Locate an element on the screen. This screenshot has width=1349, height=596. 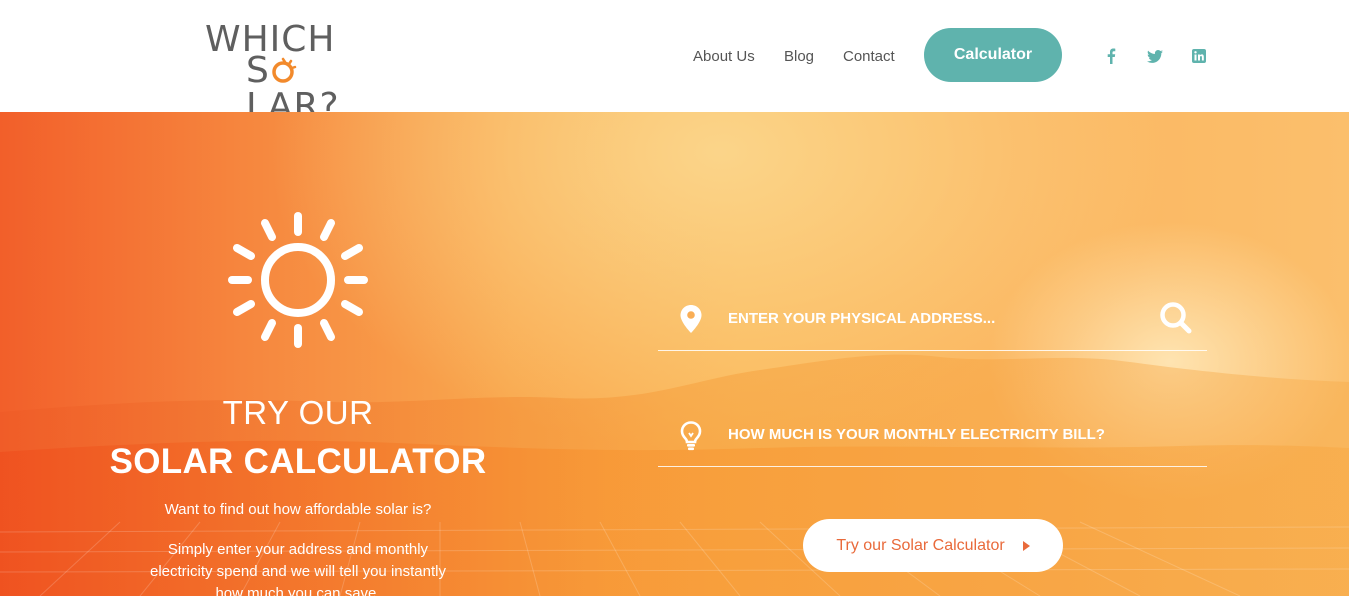
hero-title-line1: TRY OUR is located at coordinates (298, 412).